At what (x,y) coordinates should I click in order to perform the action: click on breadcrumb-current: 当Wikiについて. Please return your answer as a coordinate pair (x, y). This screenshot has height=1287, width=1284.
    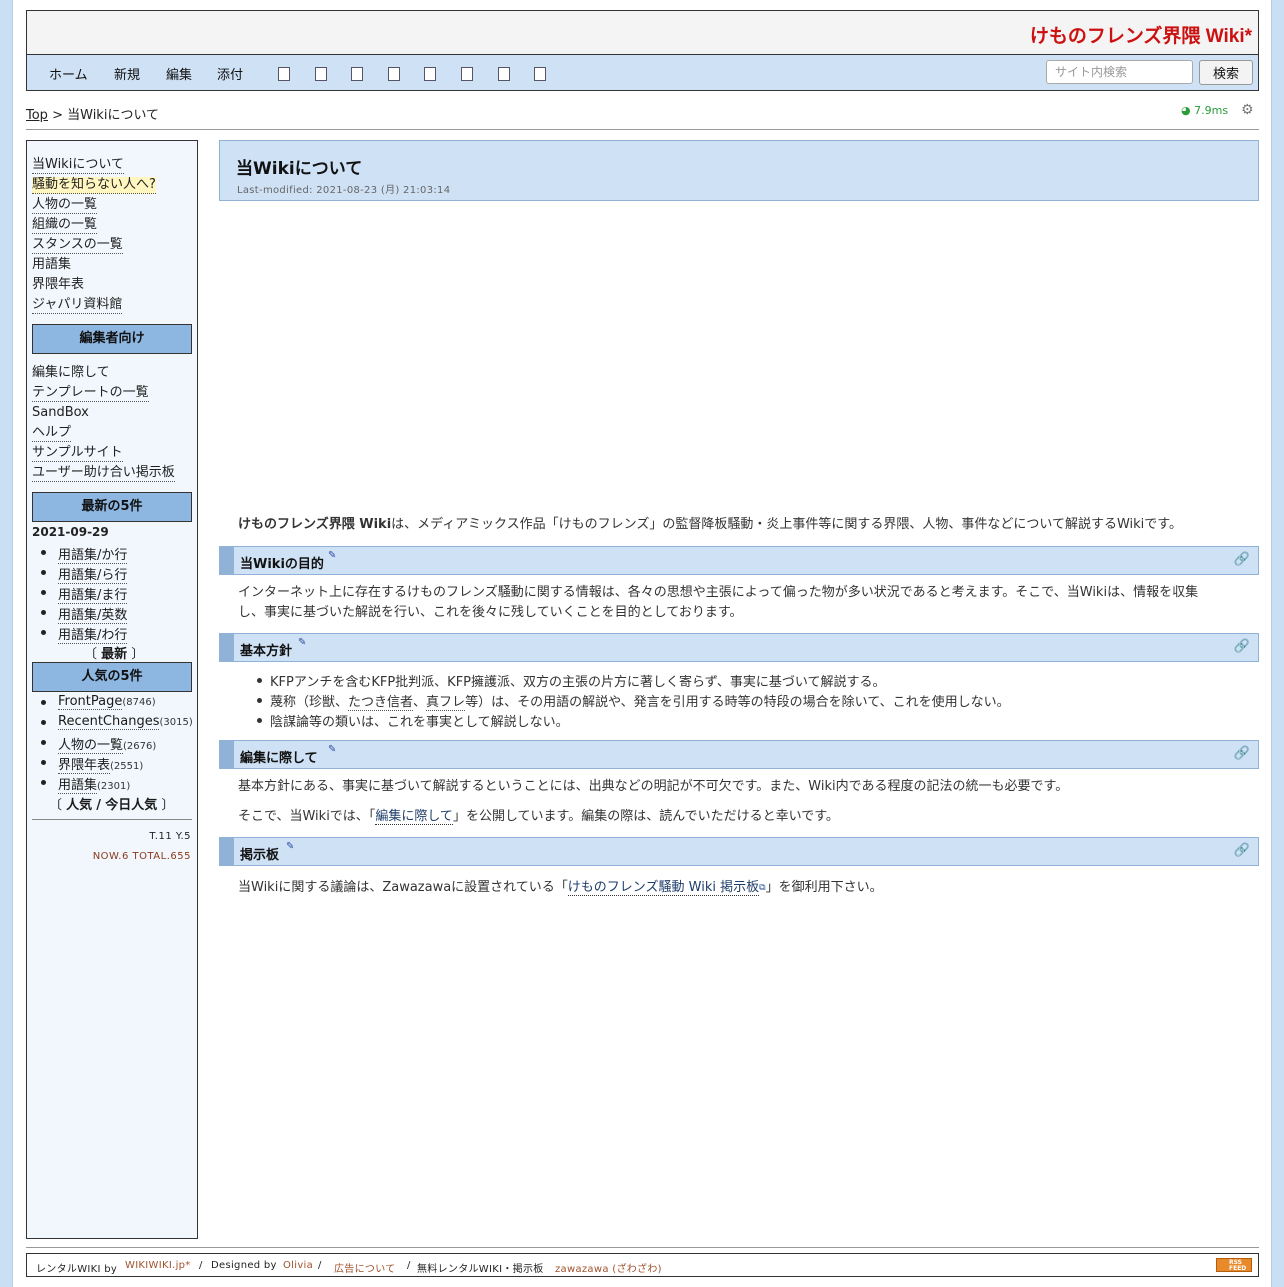
    Looking at the image, I should click on (113, 115).